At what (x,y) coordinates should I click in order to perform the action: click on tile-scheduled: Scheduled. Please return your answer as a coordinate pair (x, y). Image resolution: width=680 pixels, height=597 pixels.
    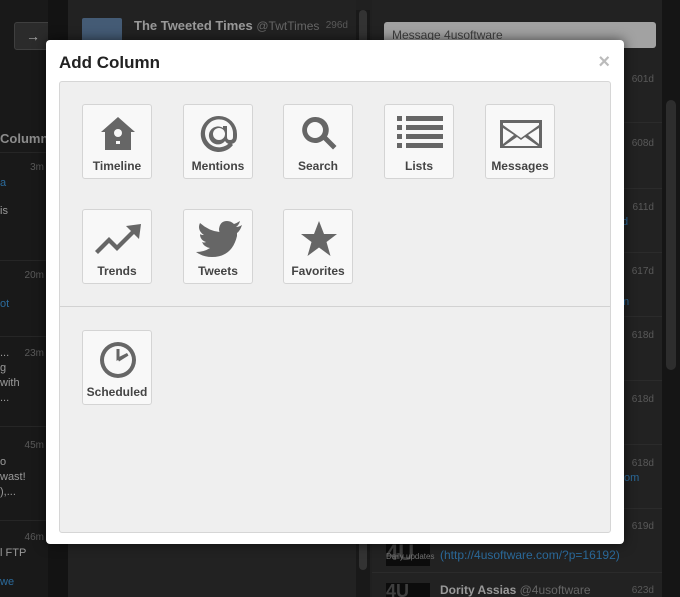
    Looking at the image, I should click on (117, 367).